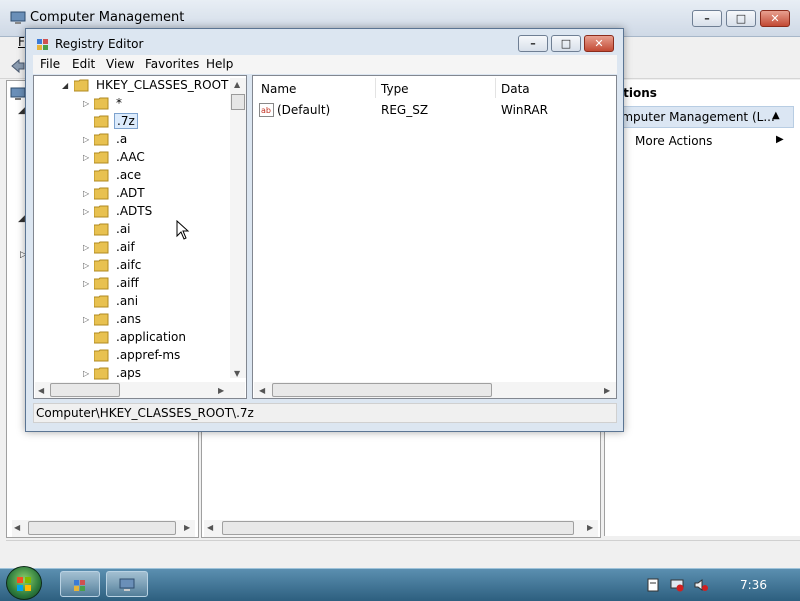 The height and width of the screenshot is (601, 800). What do you see at coordinates (303, 110) in the screenshot?
I see `value-name: (Default)` at bounding box center [303, 110].